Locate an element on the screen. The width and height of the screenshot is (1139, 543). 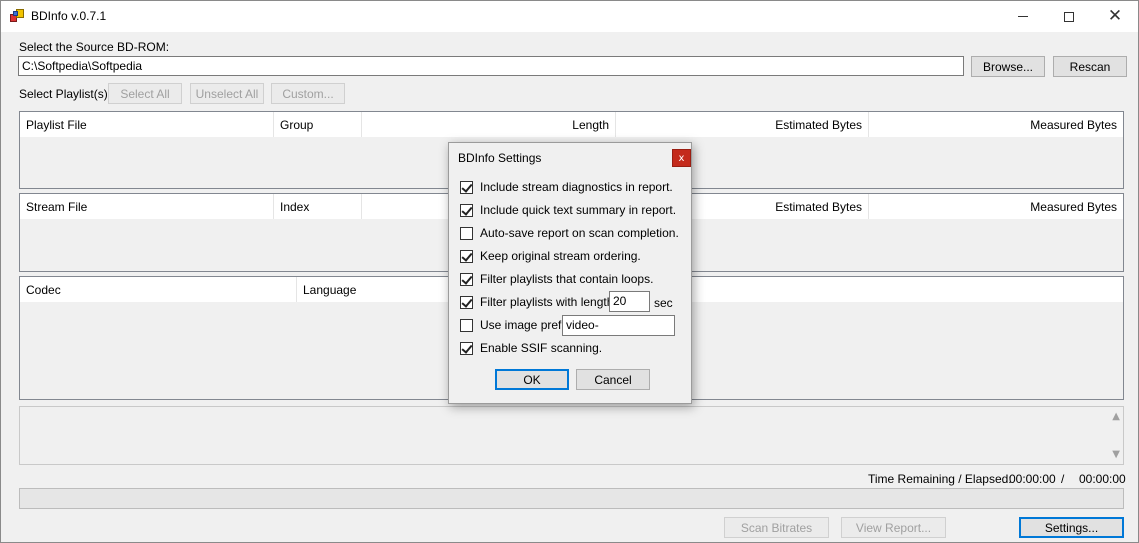
minimize-button is located at coordinates (1023, 16).